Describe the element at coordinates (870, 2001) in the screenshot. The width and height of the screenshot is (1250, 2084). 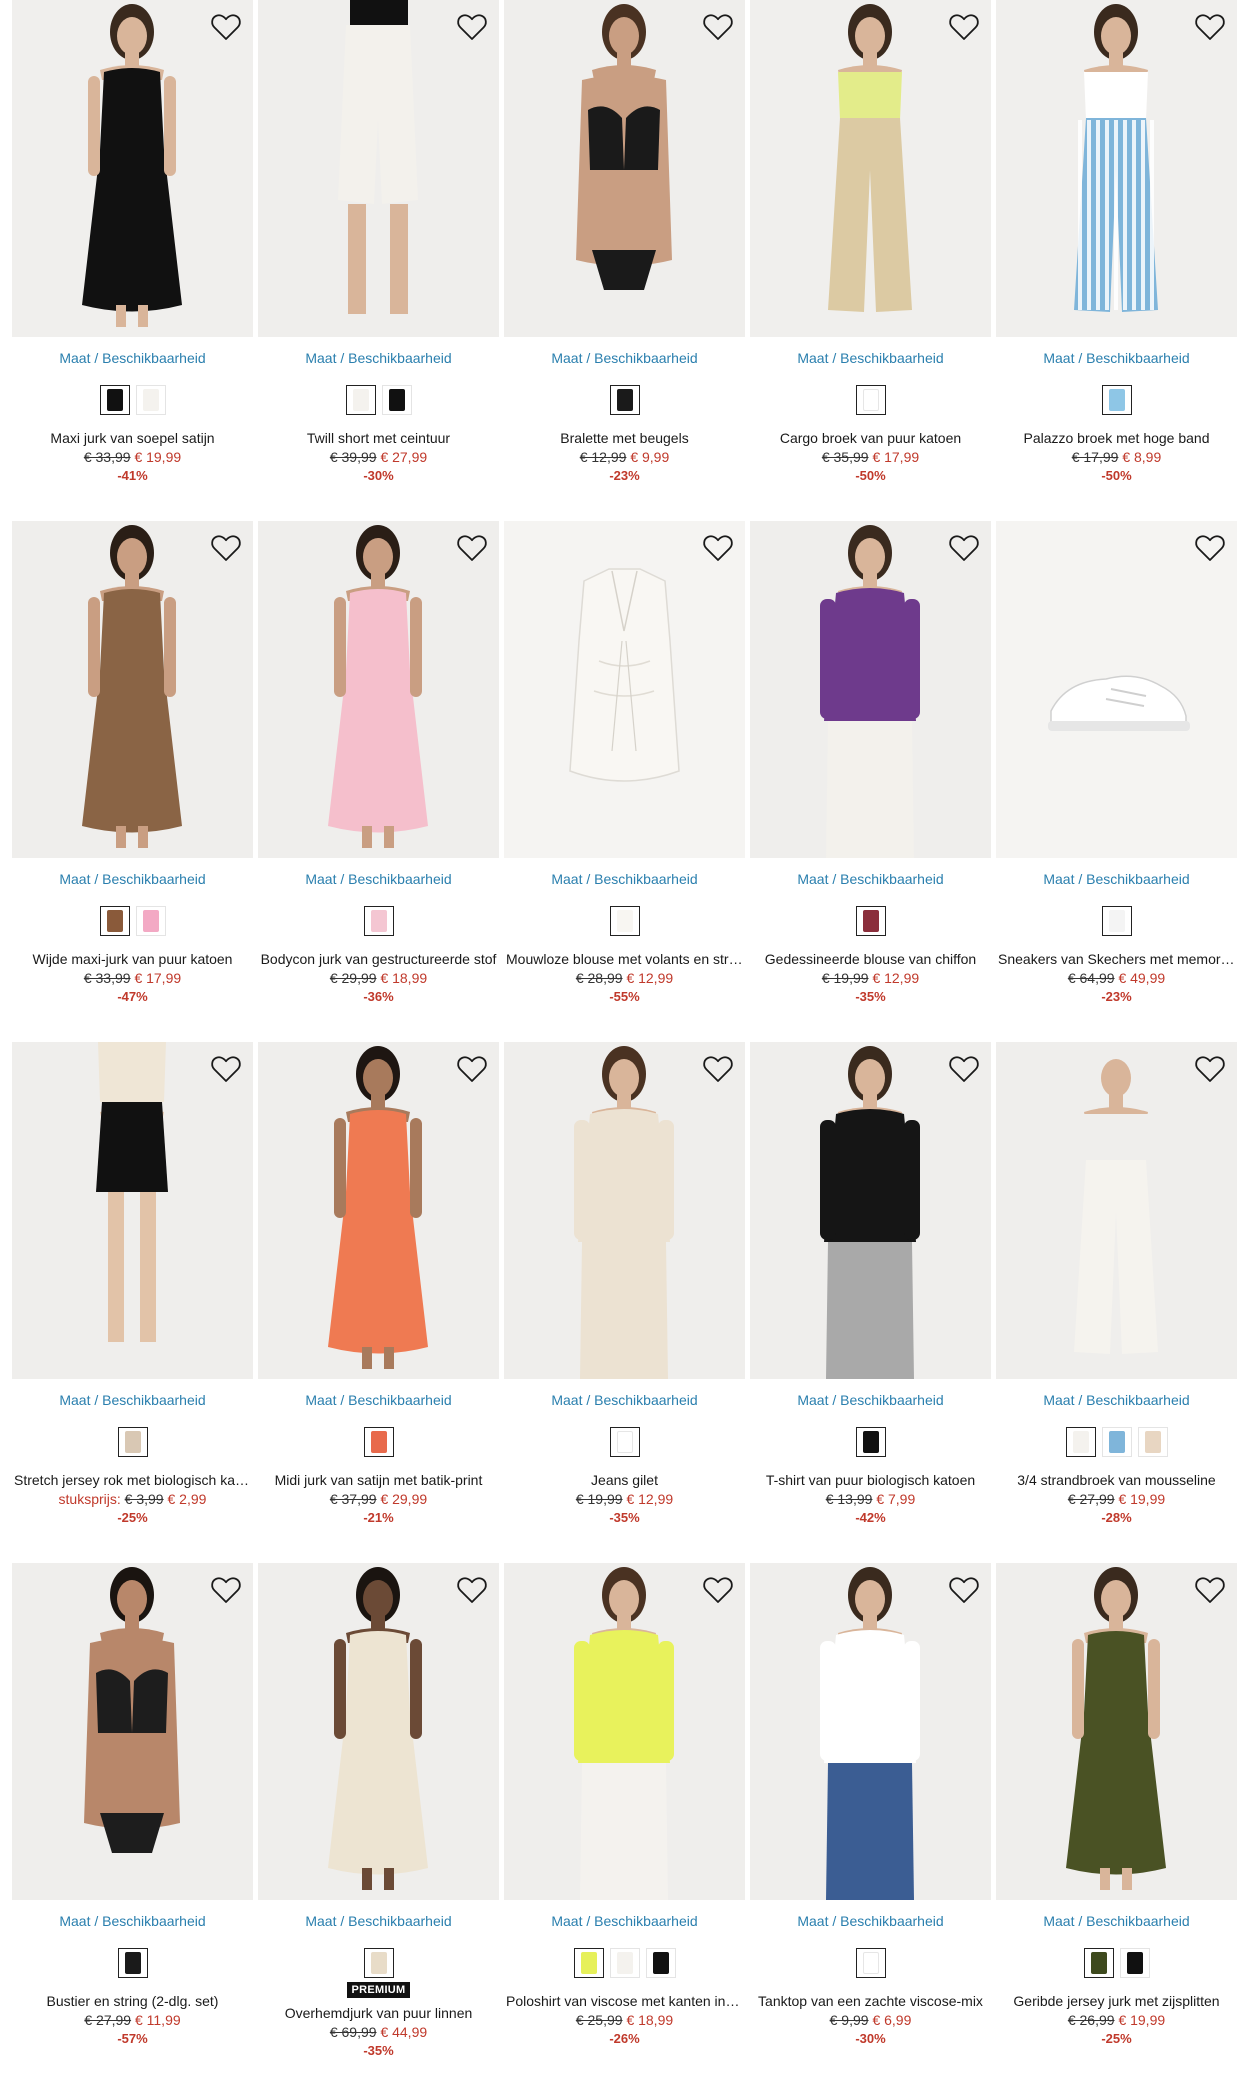
I see `product-title: Tanktop van een zachte viscose-mix` at that location.